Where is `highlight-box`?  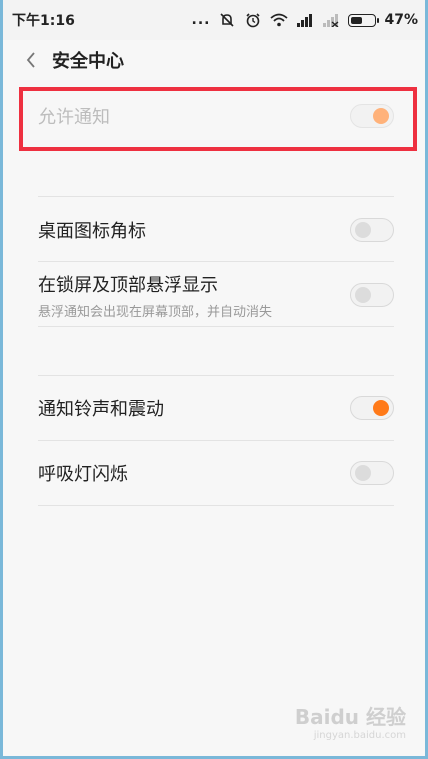 highlight-box is located at coordinates (218, 119).